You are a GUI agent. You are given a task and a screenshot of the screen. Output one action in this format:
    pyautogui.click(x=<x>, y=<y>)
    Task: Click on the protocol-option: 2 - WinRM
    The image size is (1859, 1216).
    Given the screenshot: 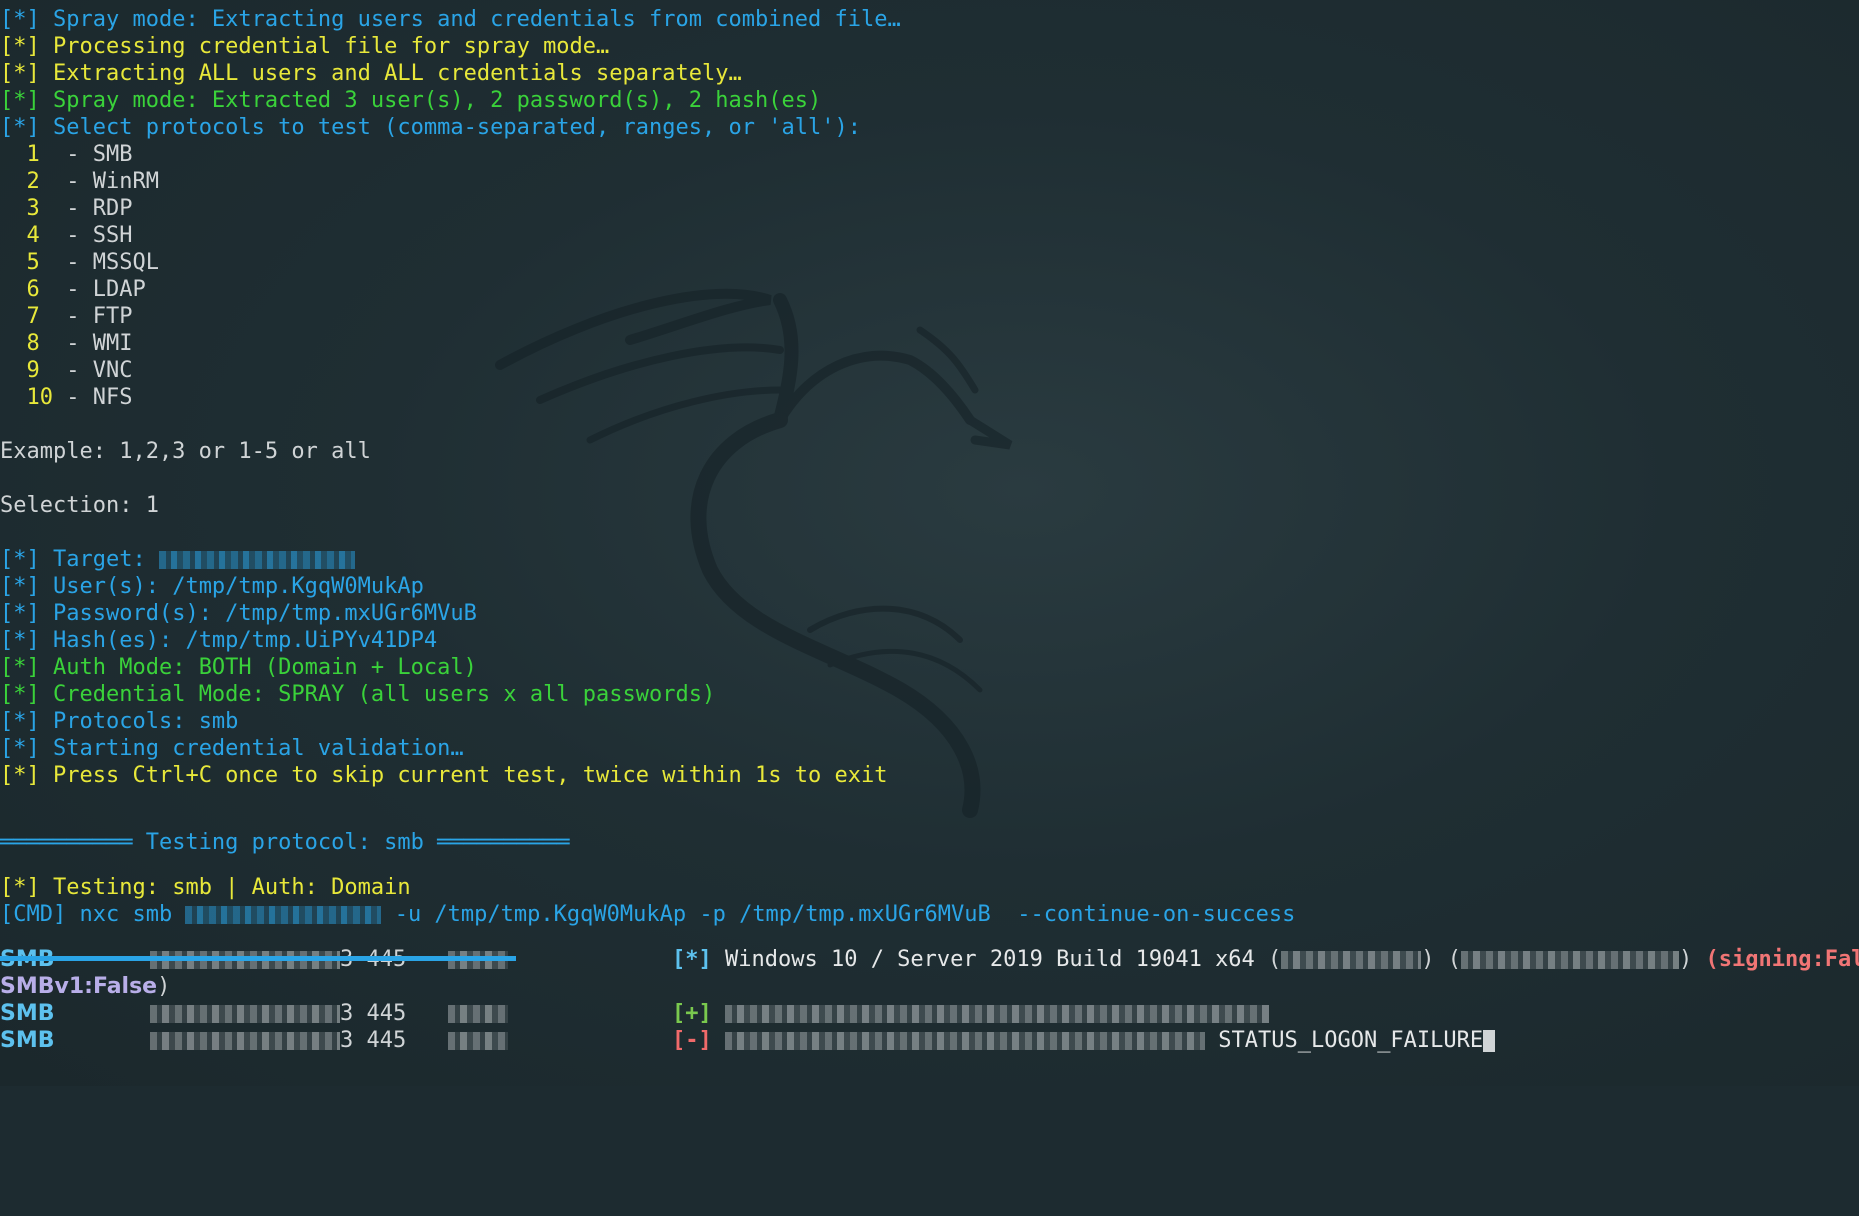 What is the action you would take?
    pyautogui.click(x=92, y=181)
    